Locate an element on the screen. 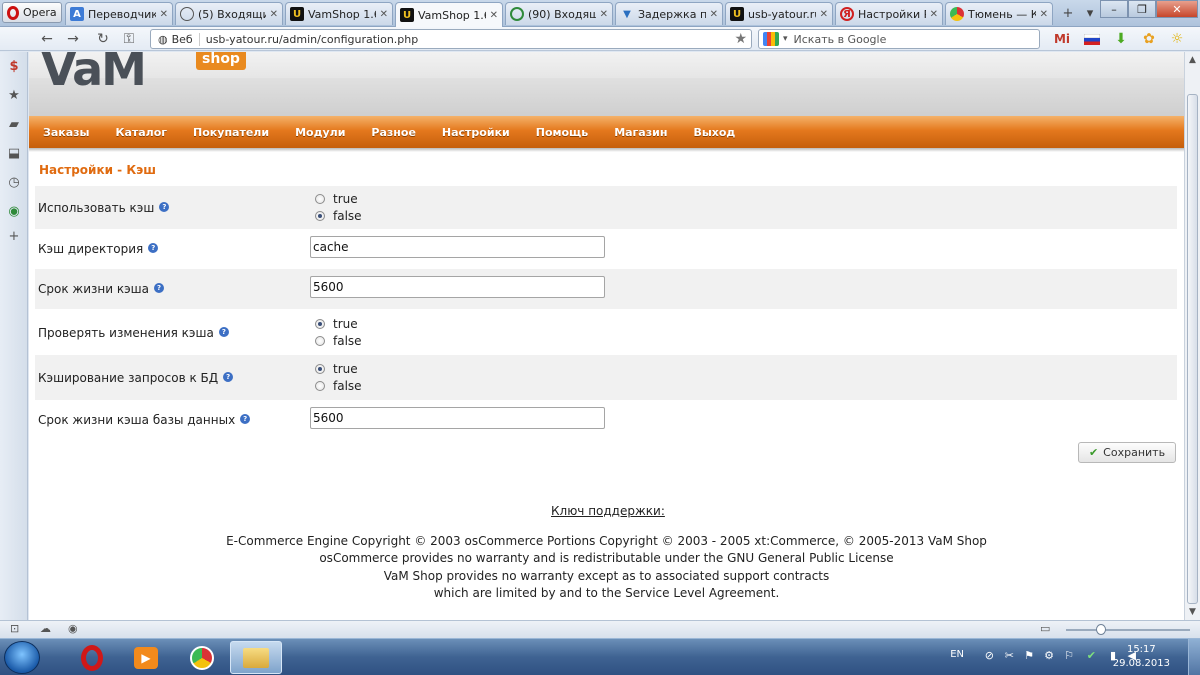 The width and height of the screenshot is (1200, 675). cloud-icon: ☁ is located at coordinates (45, 628).